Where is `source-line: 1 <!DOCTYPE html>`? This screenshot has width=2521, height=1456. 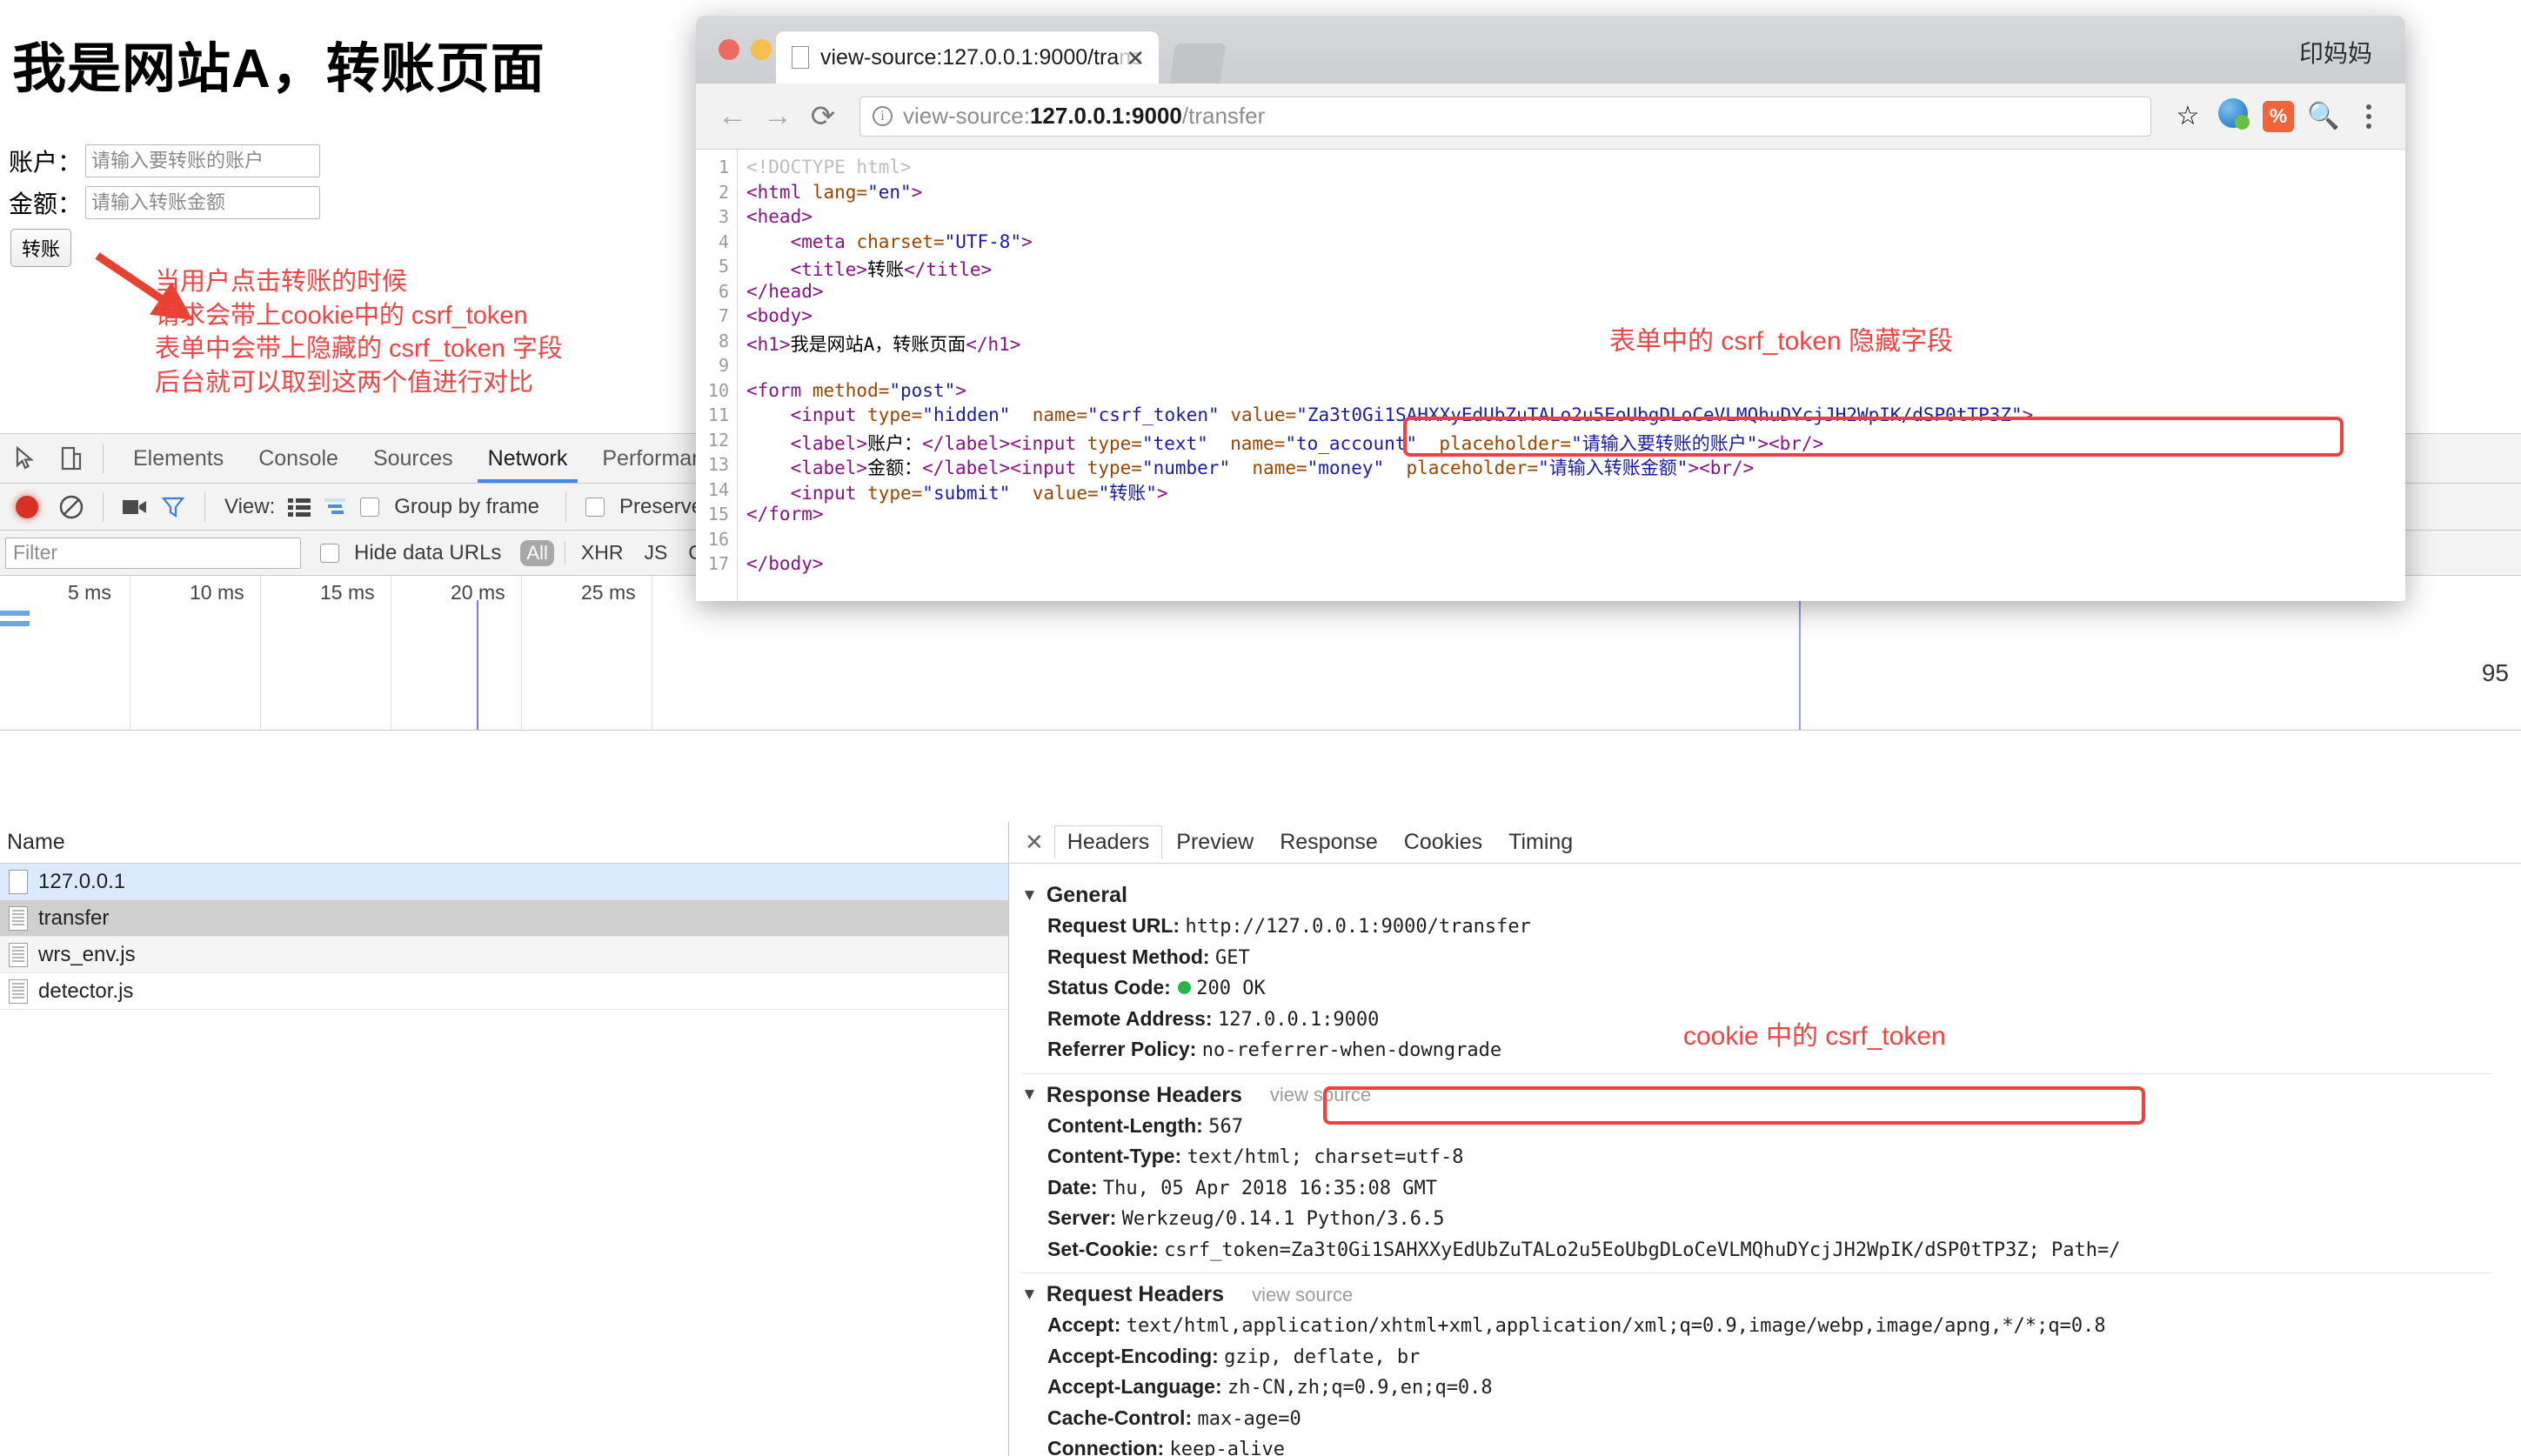 source-line: 1 <!DOCTYPE html> is located at coordinates (1550, 169).